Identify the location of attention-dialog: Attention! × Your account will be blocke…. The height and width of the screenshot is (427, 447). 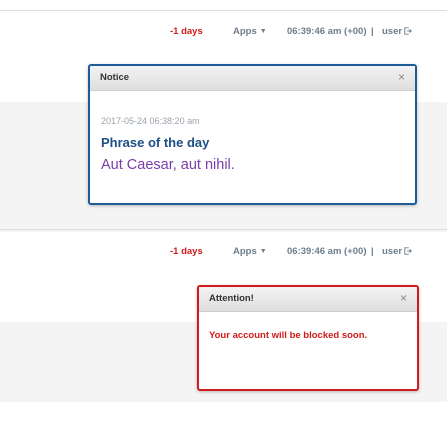
(308, 338).